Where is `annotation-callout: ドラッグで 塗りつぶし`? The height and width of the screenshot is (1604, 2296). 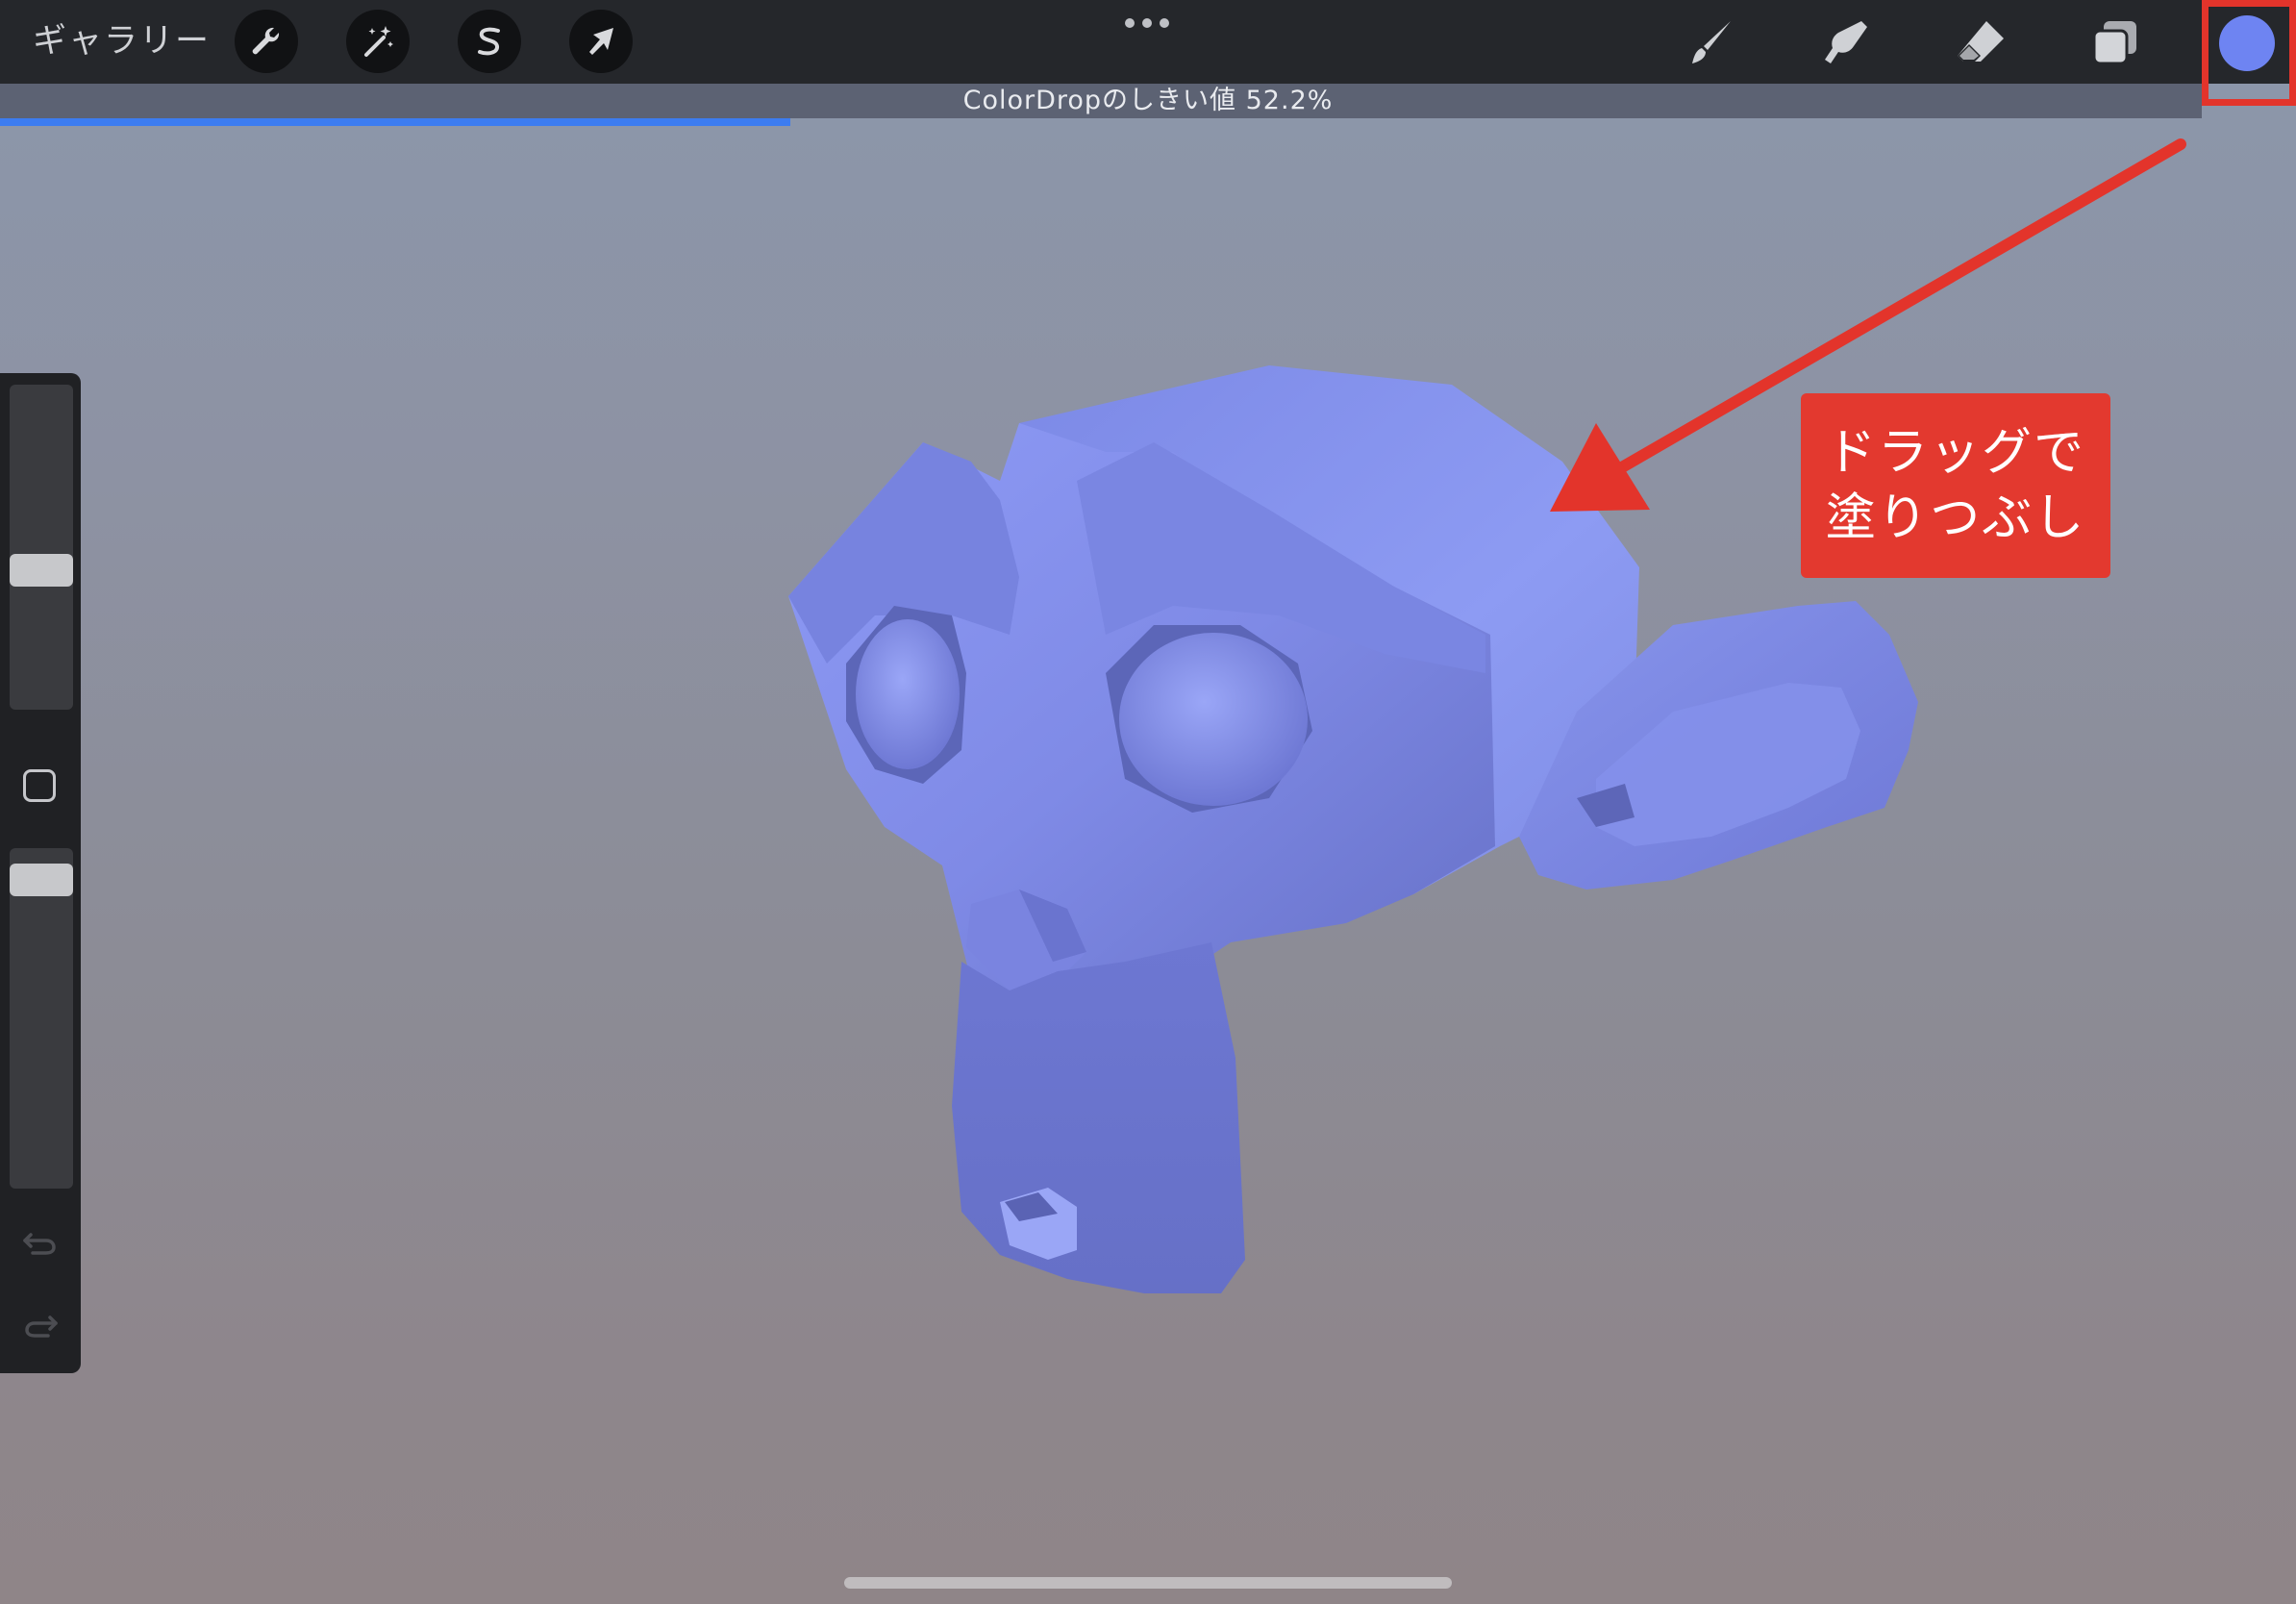 annotation-callout: ドラッグで 塗りつぶし is located at coordinates (1955, 485).